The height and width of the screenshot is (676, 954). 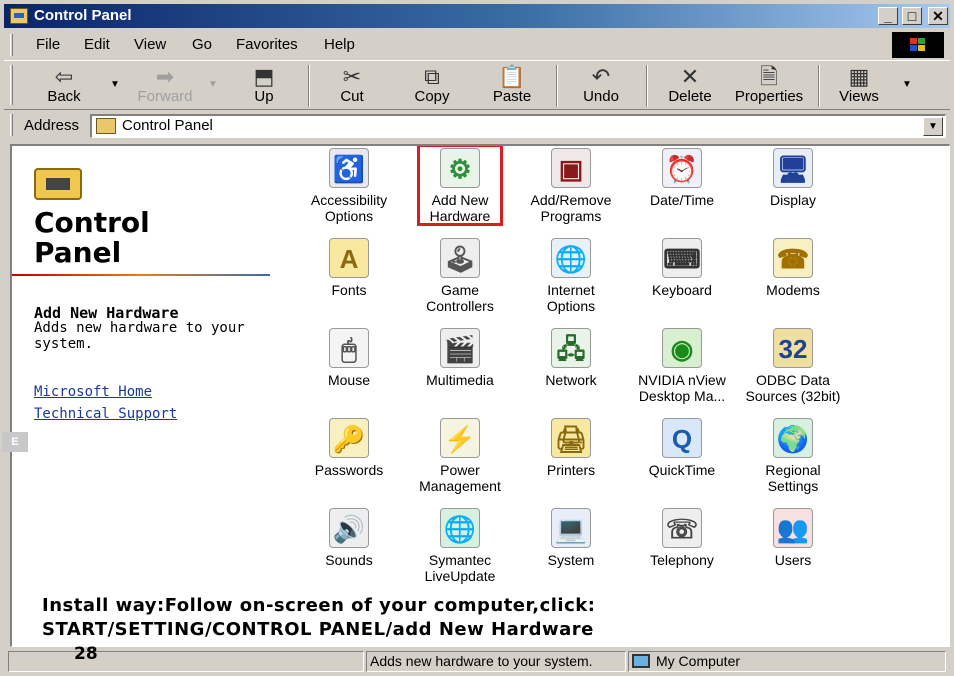 What do you see at coordinates (460, 470) in the screenshot?
I see `item-label-line1: Power` at bounding box center [460, 470].